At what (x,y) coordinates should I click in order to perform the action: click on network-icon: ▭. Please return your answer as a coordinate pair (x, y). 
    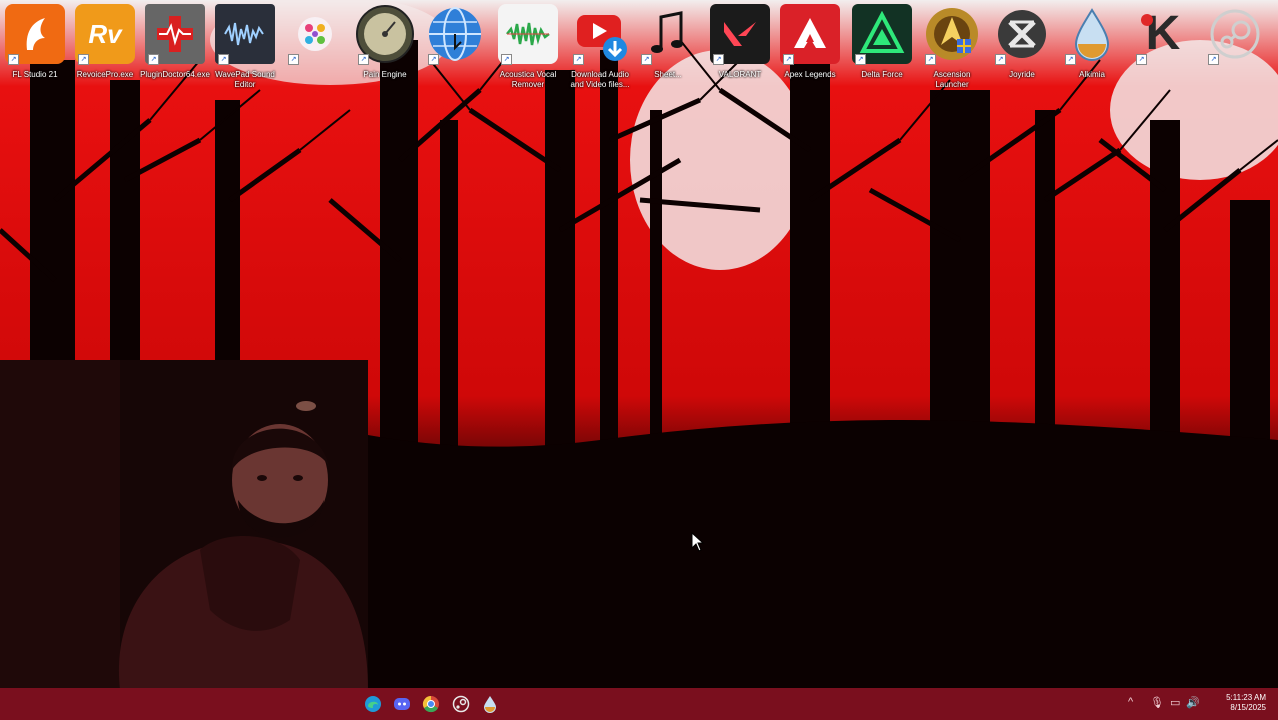
    Looking at the image, I should click on (1175, 702).